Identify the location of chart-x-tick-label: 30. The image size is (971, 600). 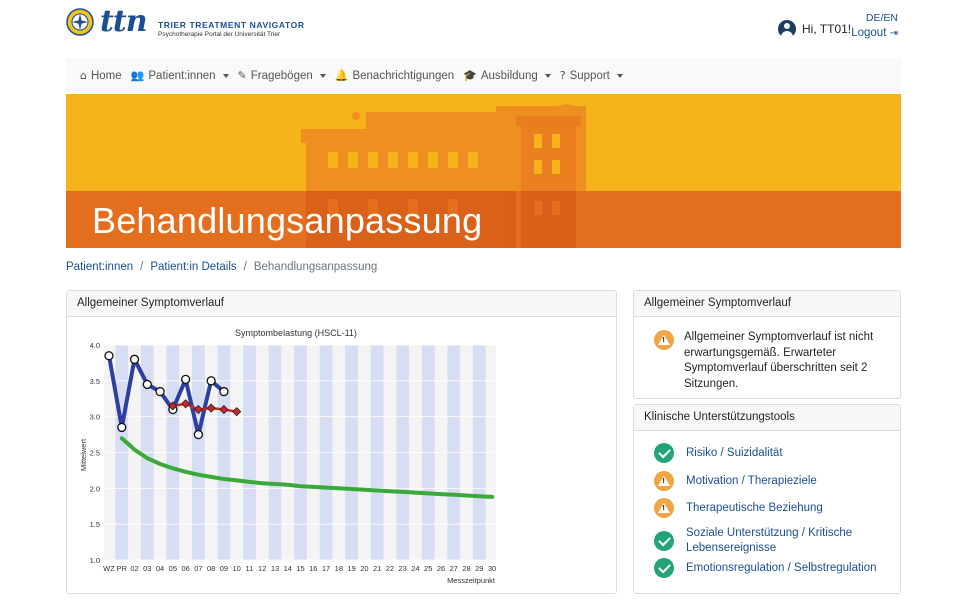
(492, 568).